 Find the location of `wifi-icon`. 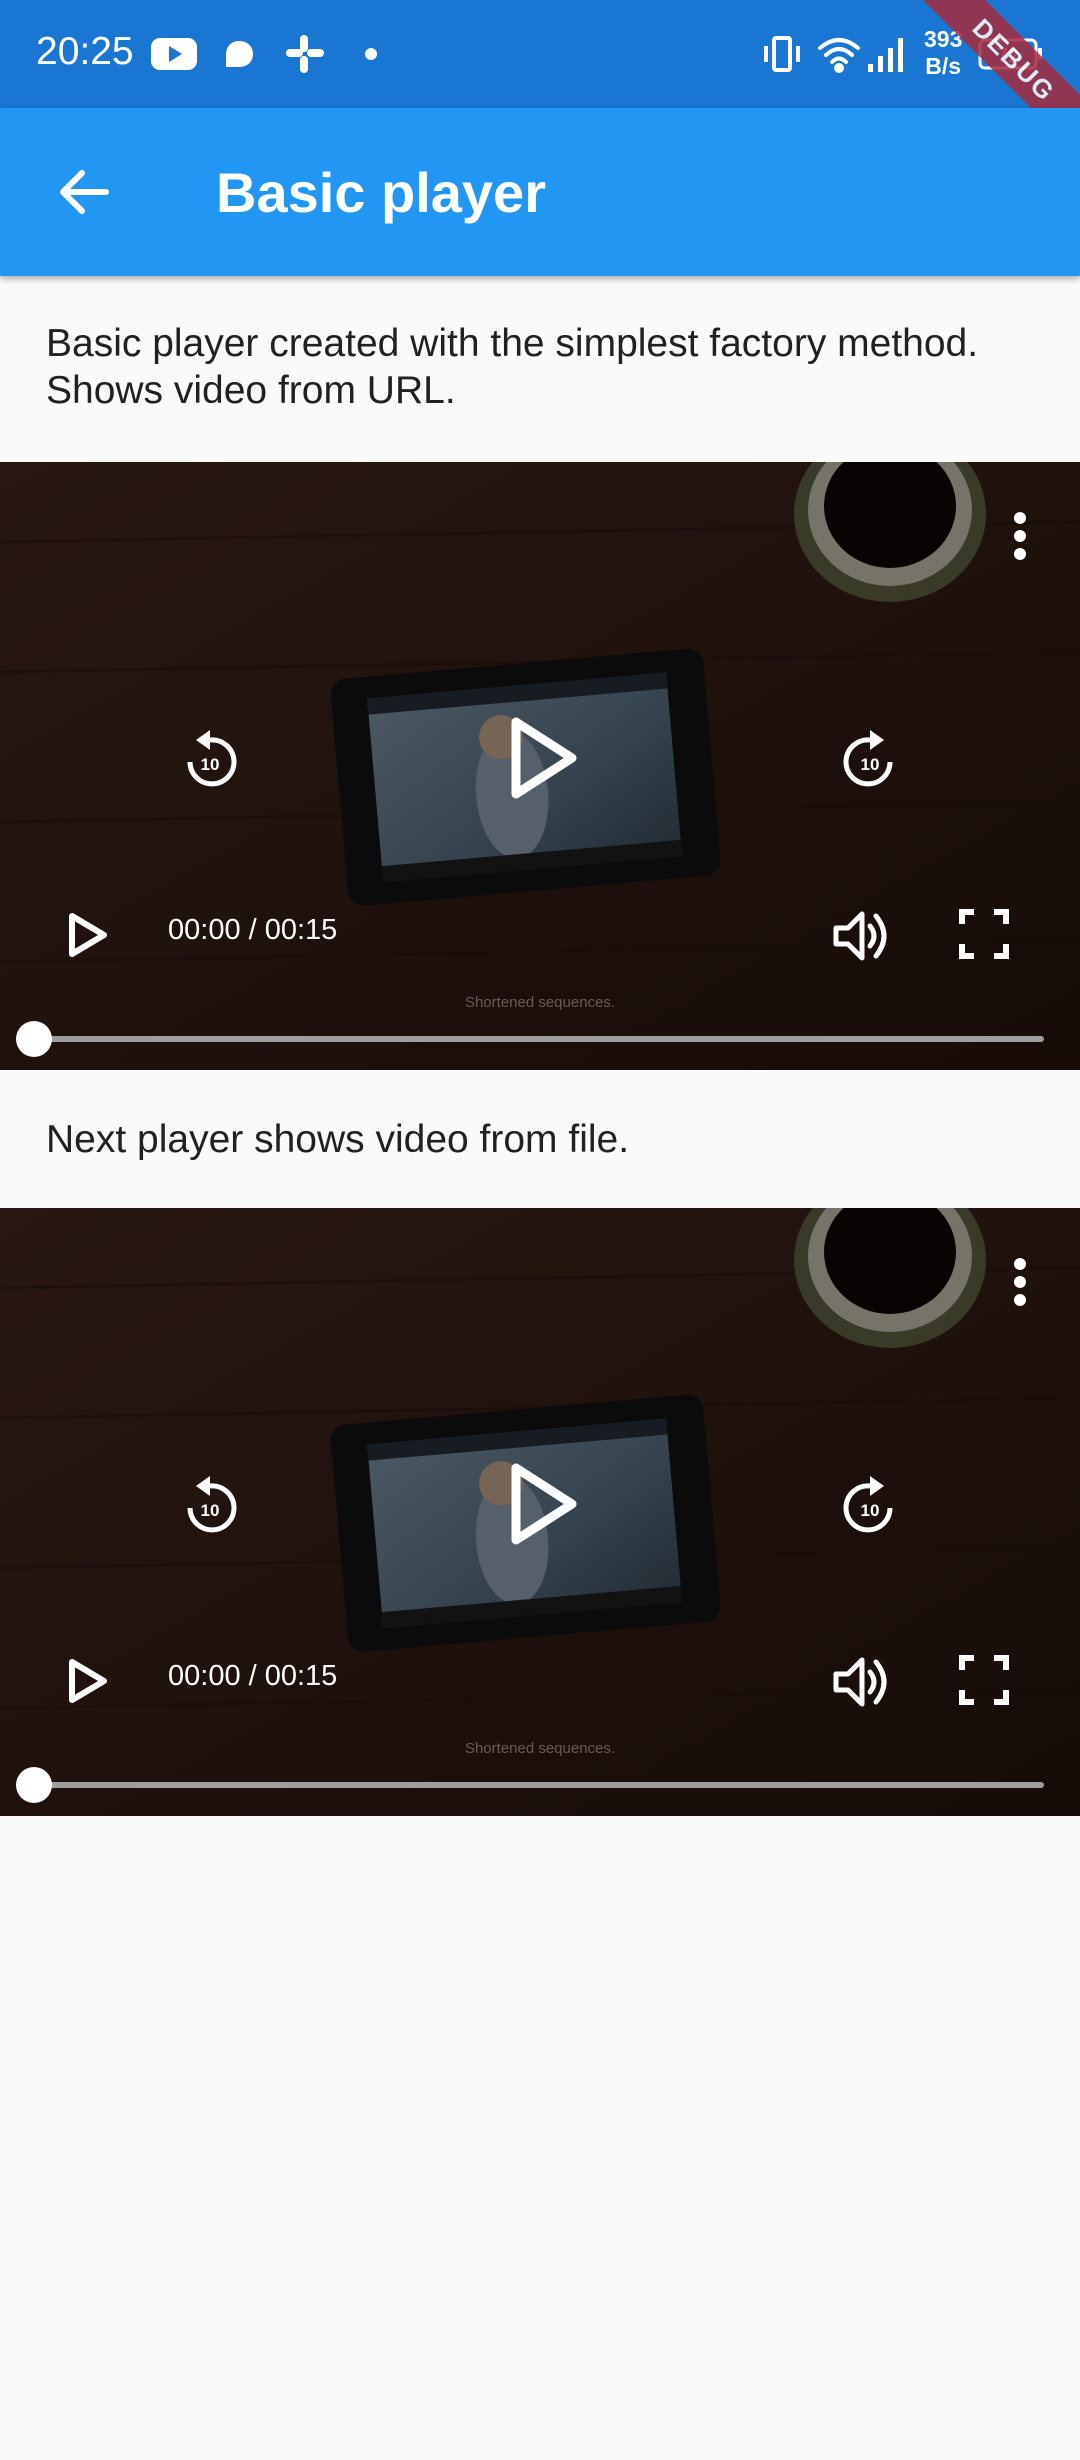

wifi-icon is located at coordinates (839, 54).